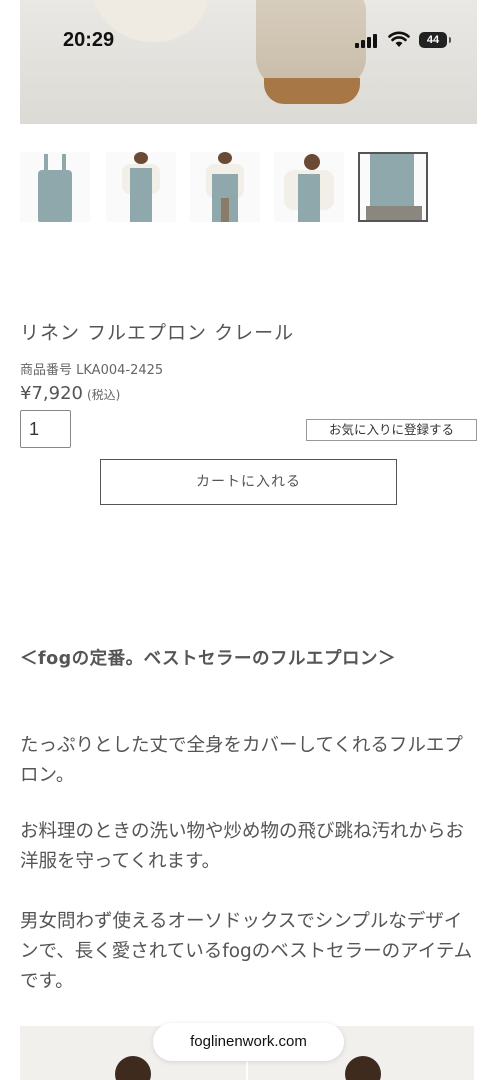  I want to click on battery-icon: 44, so click(435, 40).